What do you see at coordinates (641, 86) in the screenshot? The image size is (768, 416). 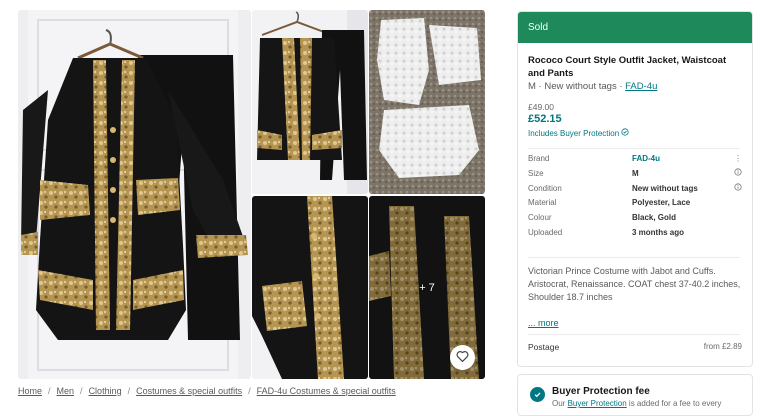 I see `brand-link: FAD-4u` at bounding box center [641, 86].